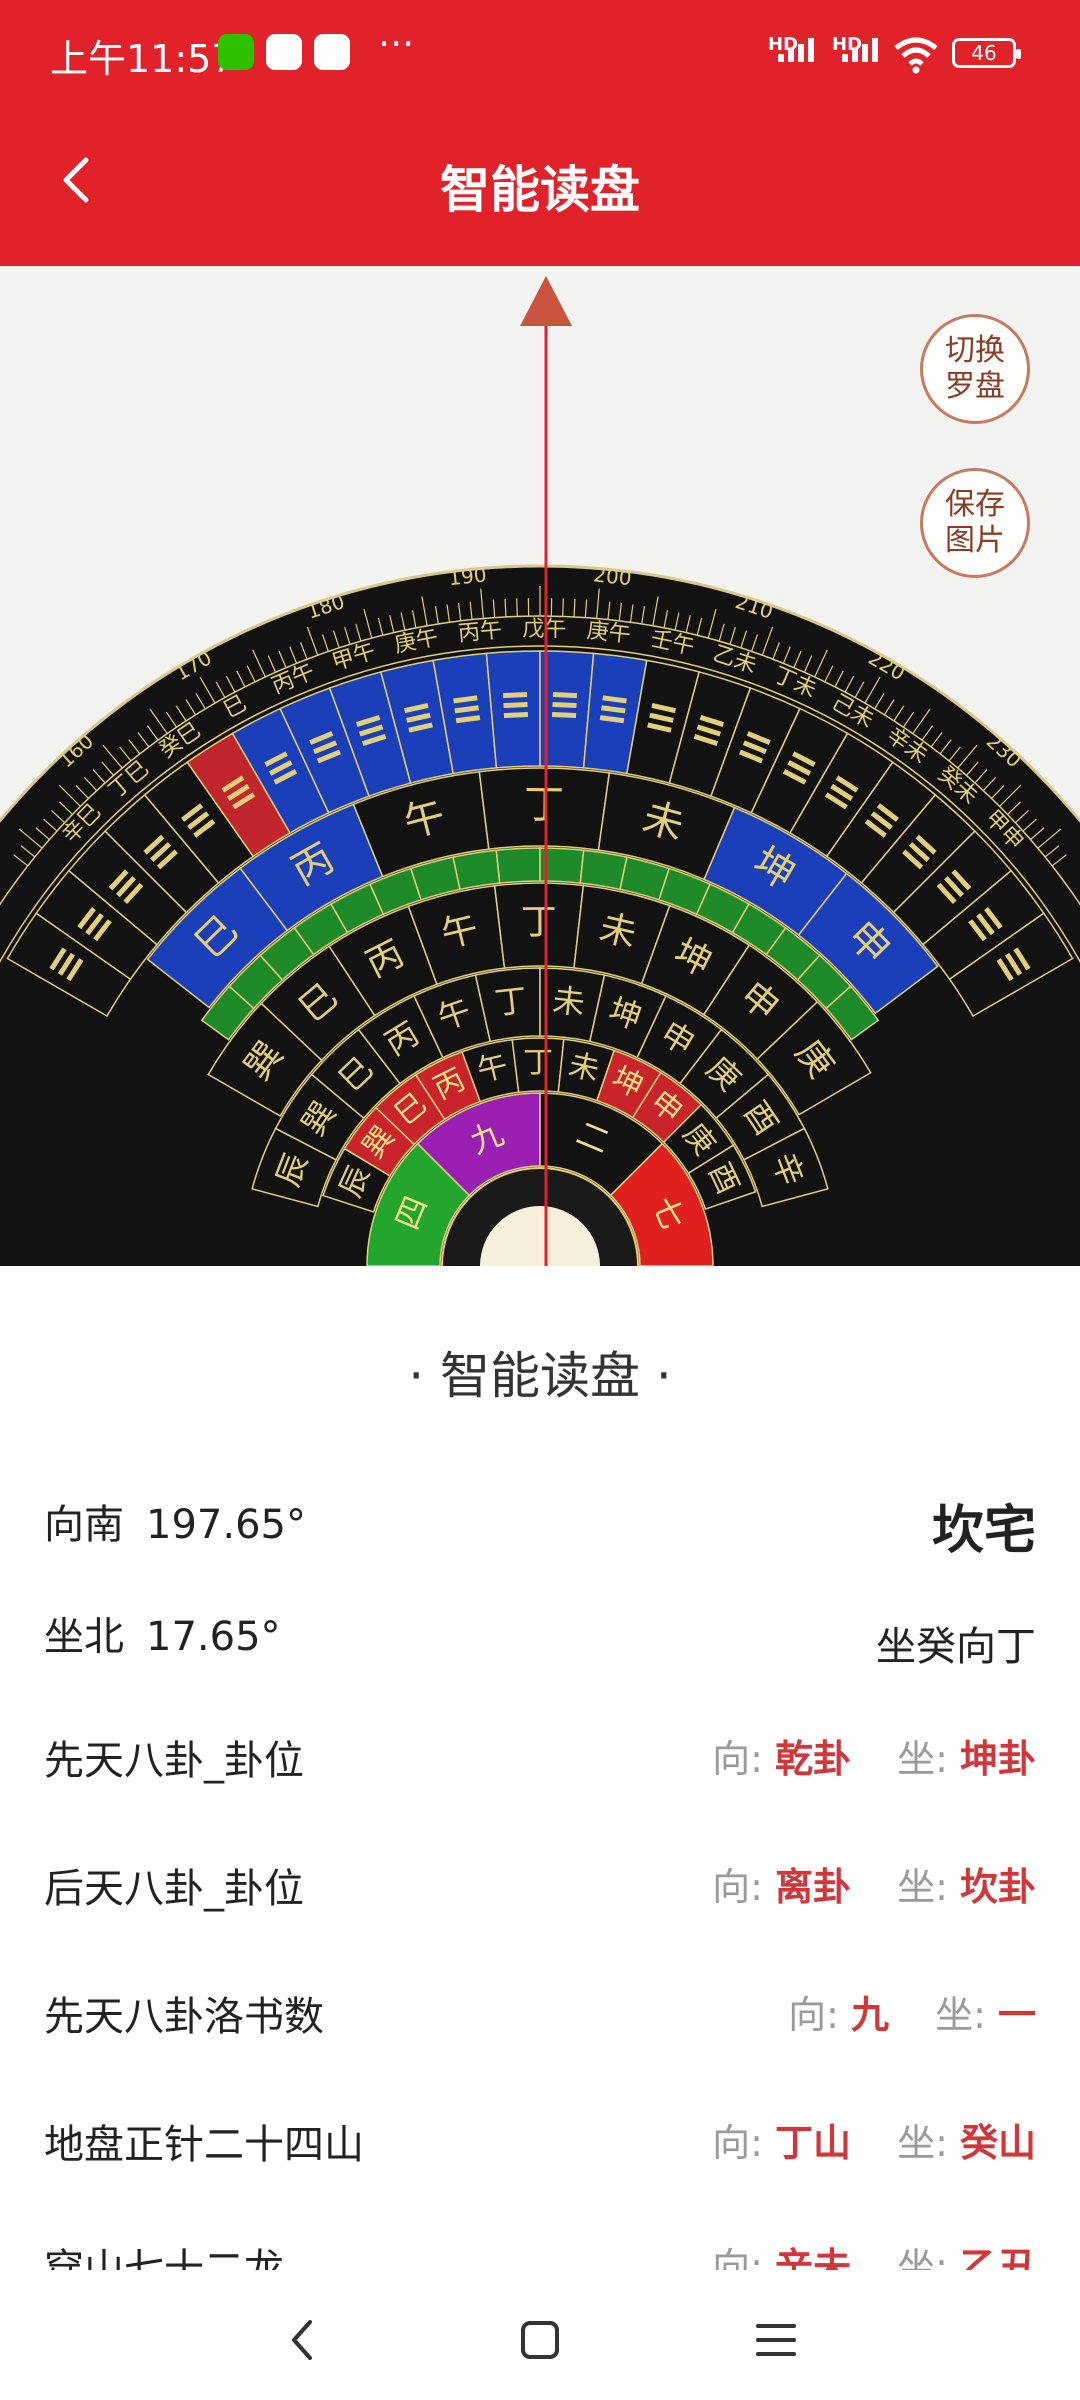  I want to click on sheet-title: · 智能读盘 ·, so click(540, 1376).